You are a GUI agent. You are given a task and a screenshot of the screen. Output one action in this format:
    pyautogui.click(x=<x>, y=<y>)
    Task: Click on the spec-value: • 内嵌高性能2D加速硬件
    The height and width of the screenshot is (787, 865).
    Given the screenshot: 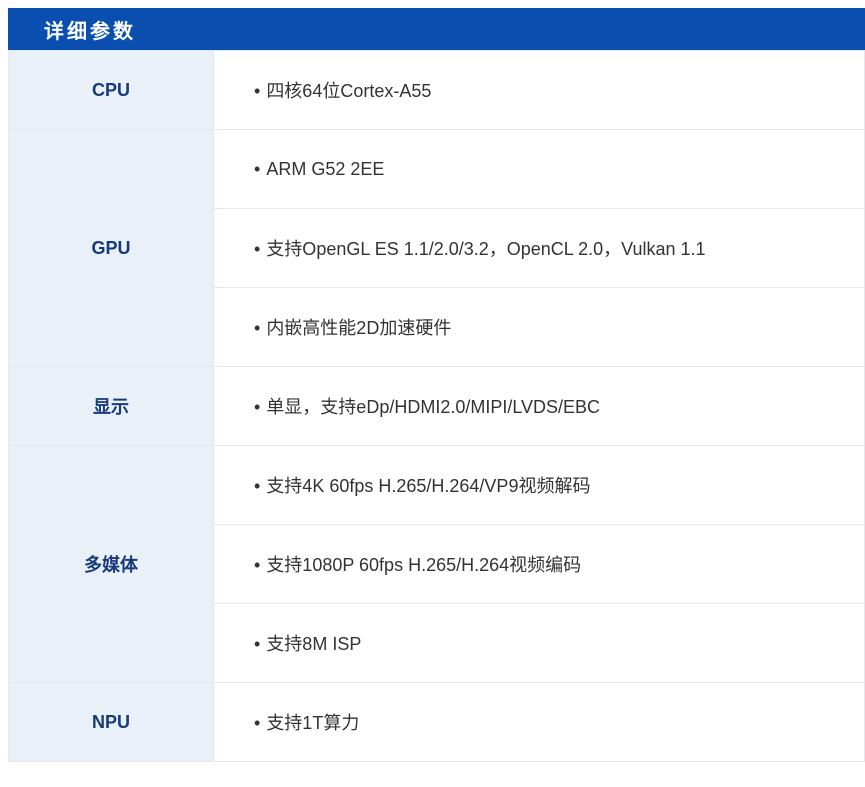 What is the action you would take?
    pyautogui.click(x=539, y=327)
    